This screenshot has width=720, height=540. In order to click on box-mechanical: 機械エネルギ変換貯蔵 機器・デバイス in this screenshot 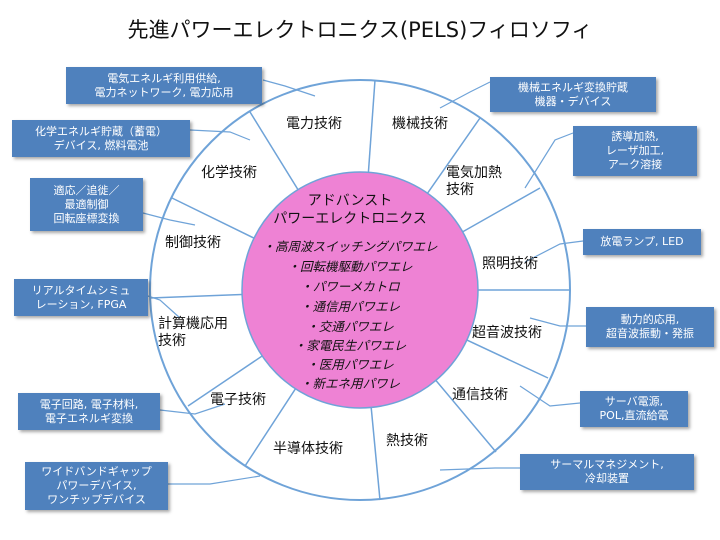, I will do `click(573, 94)`.